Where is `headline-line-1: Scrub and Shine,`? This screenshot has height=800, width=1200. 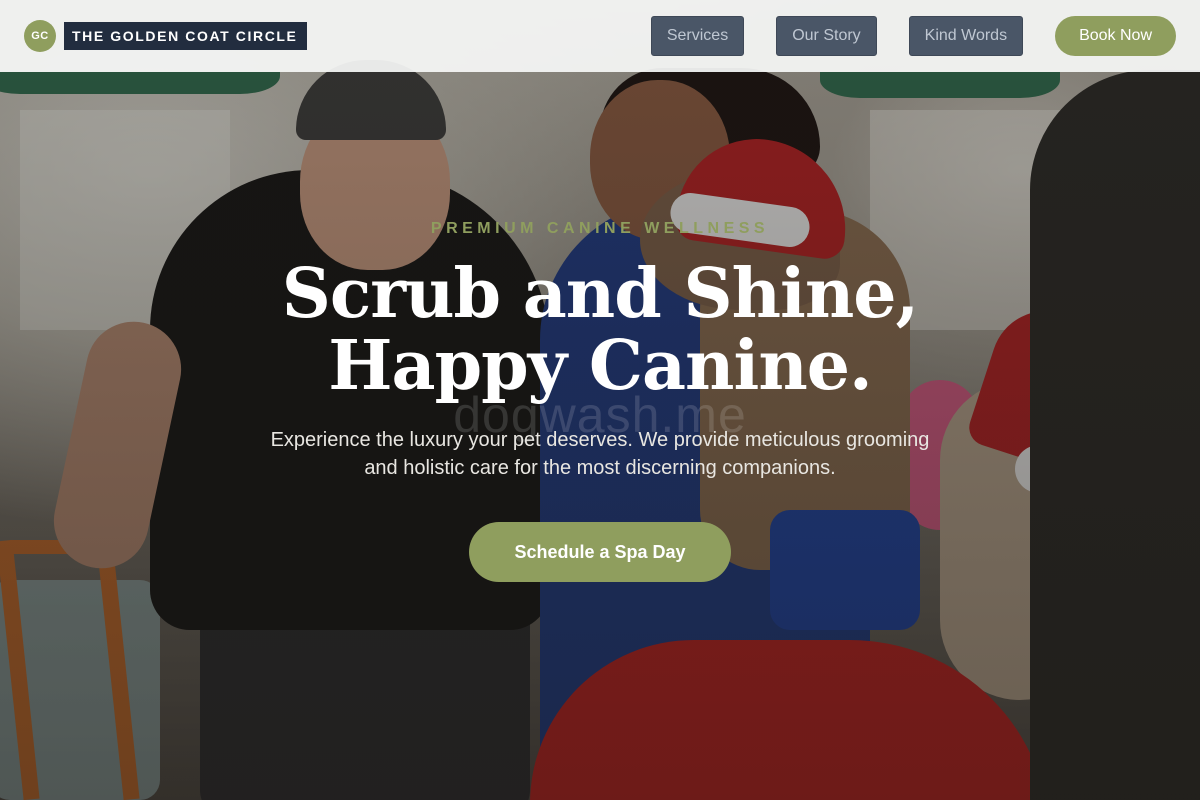 headline-line-1: Scrub and Shine, is located at coordinates (600, 294).